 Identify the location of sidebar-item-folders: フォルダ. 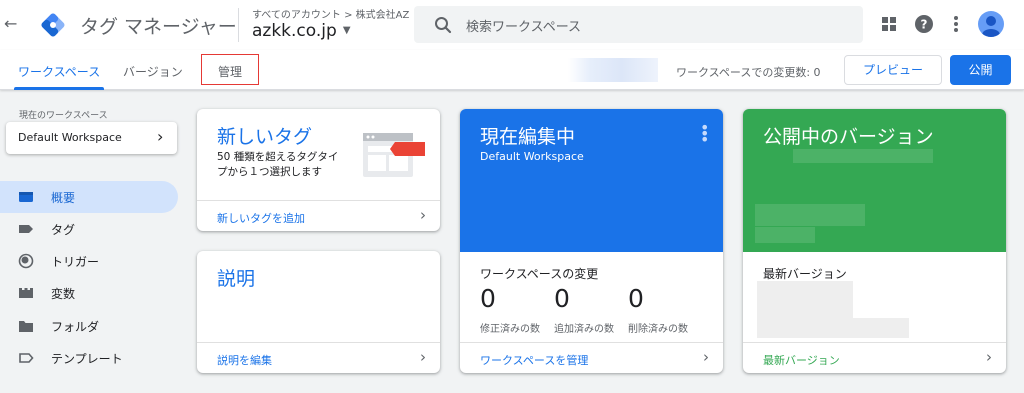
(89, 326).